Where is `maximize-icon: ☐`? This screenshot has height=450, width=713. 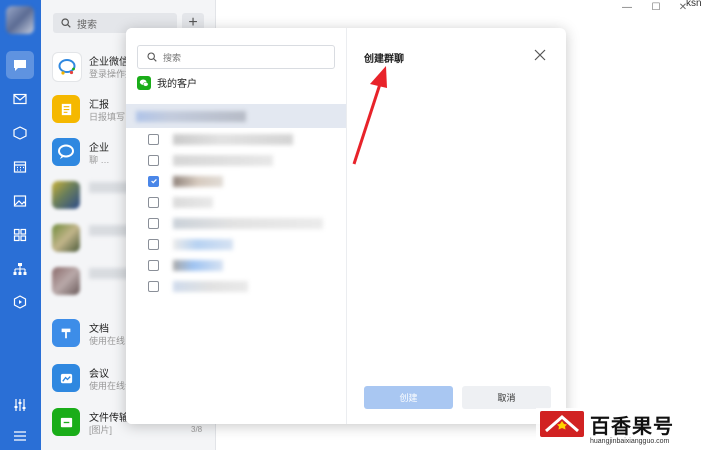
maximize-icon: ☐ is located at coordinates (656, 7).